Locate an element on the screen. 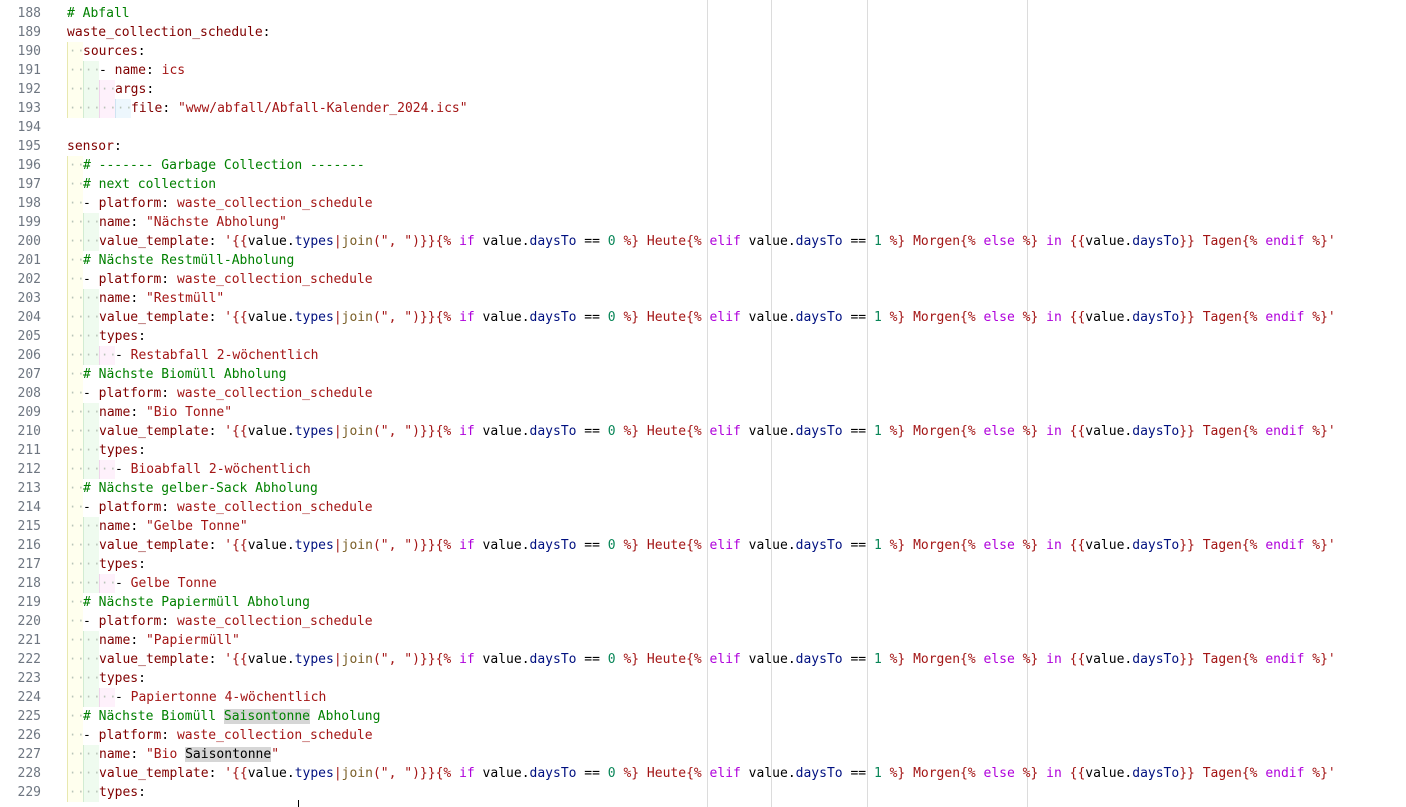 This screenshot has height=807, width=1406. code-line: sensor: is located at coordinates (94, 146).